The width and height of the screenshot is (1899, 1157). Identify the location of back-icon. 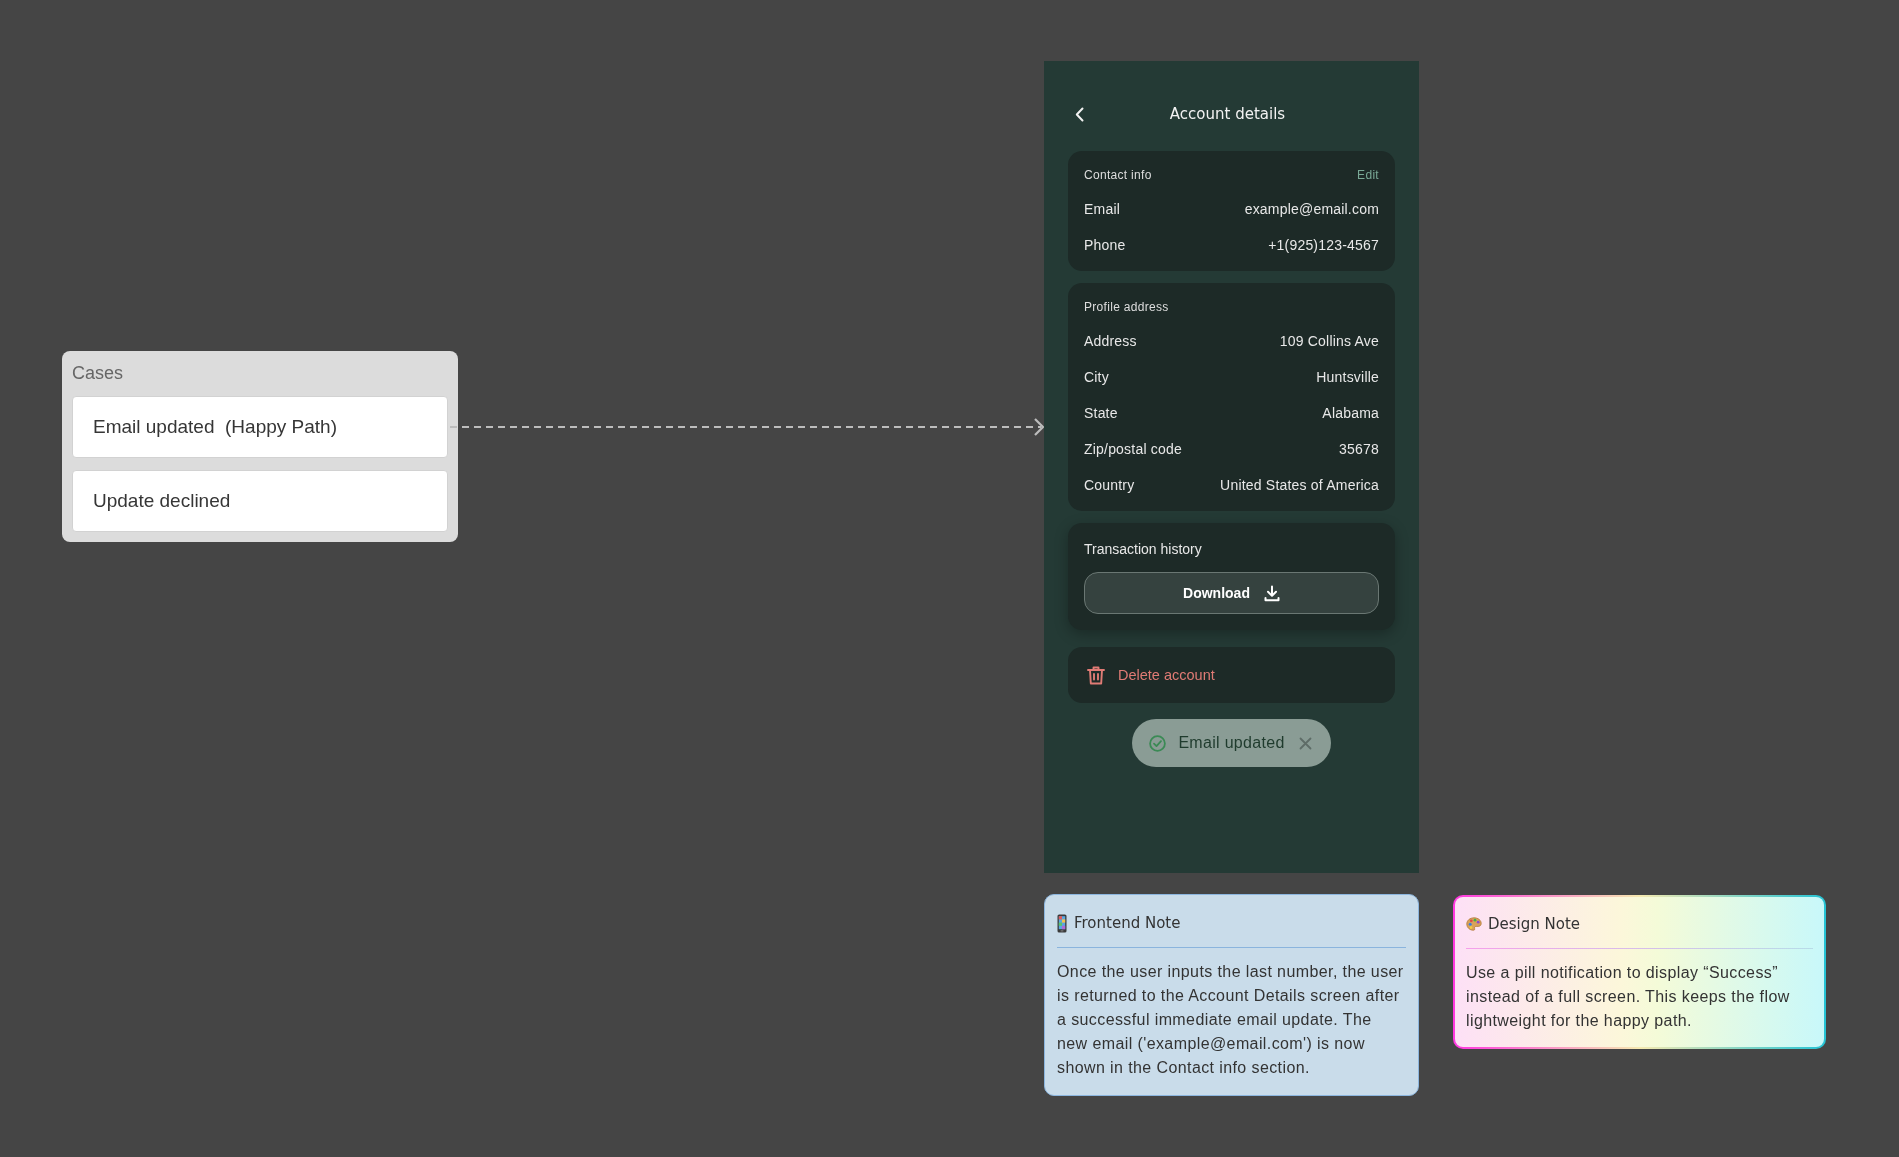
(1079, 114).